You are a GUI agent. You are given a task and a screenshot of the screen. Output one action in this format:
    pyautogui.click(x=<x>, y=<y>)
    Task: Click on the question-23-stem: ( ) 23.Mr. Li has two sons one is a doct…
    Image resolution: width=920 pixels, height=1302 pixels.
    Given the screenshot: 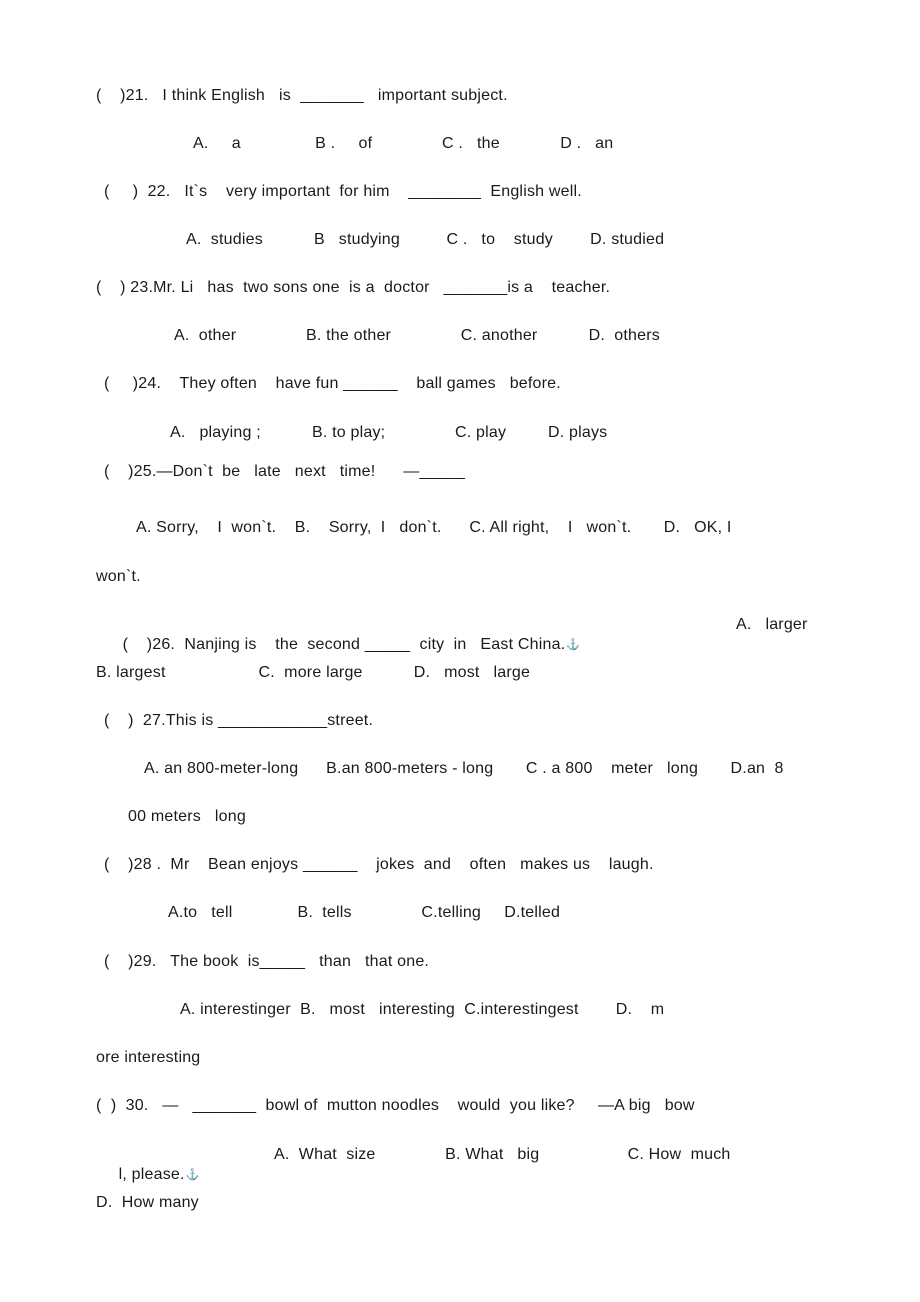 What is the action you would take?
    pyautogui.click(x=353, y=287)
    